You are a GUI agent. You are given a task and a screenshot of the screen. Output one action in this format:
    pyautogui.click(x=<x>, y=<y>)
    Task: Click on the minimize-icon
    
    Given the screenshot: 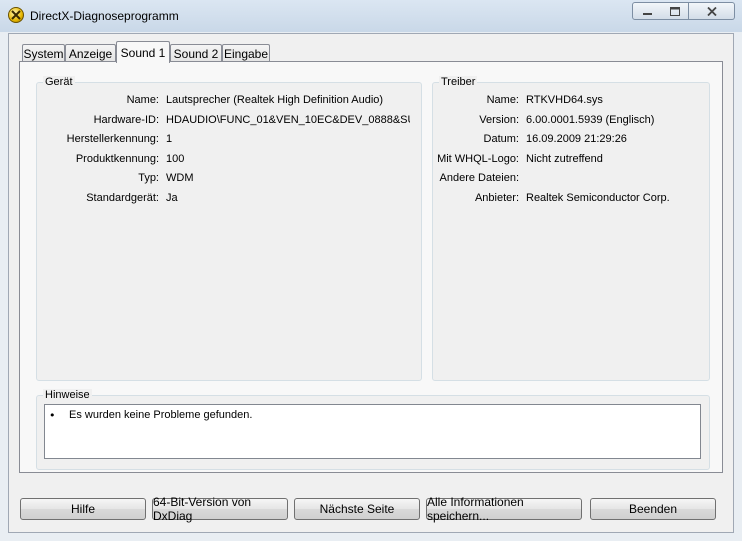 What is the action you would take?
    pyautogui.click(x=647, y=11)
    